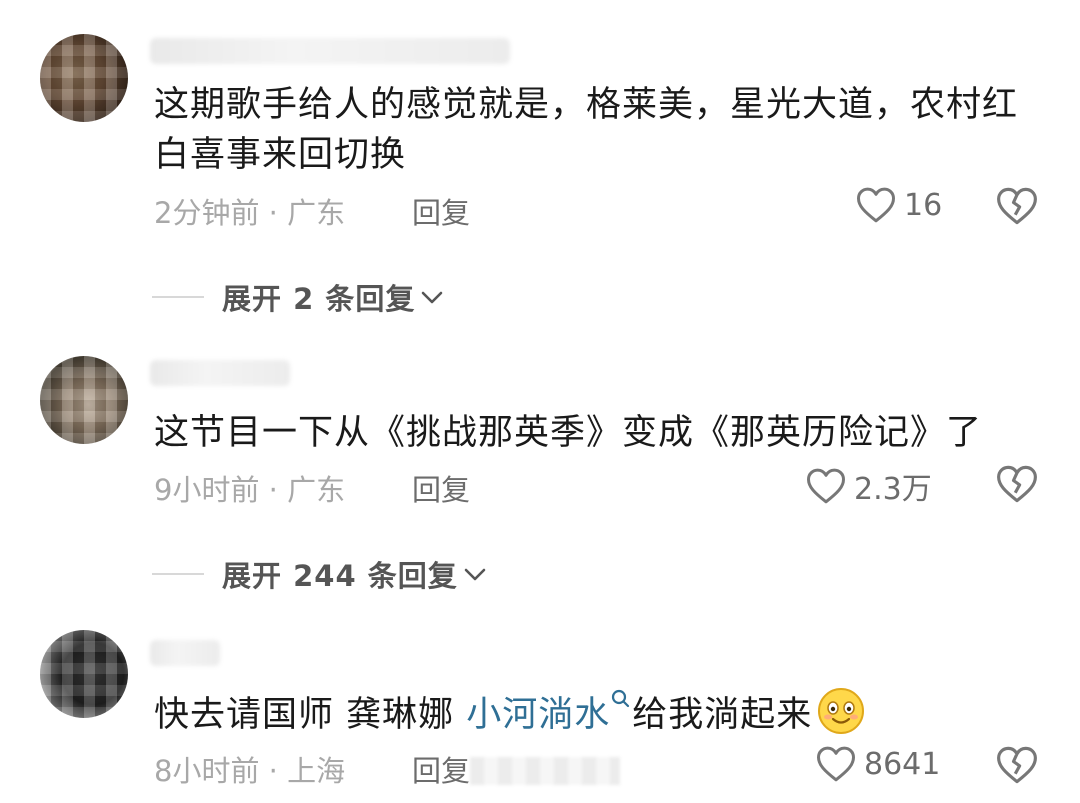 Image resolution: width=1080 pixels, height=803 pixels. Describe the element at coordinates (250, 771) in the screenshot. I see `comment-meta: 8小时前 · 上海` at that location.